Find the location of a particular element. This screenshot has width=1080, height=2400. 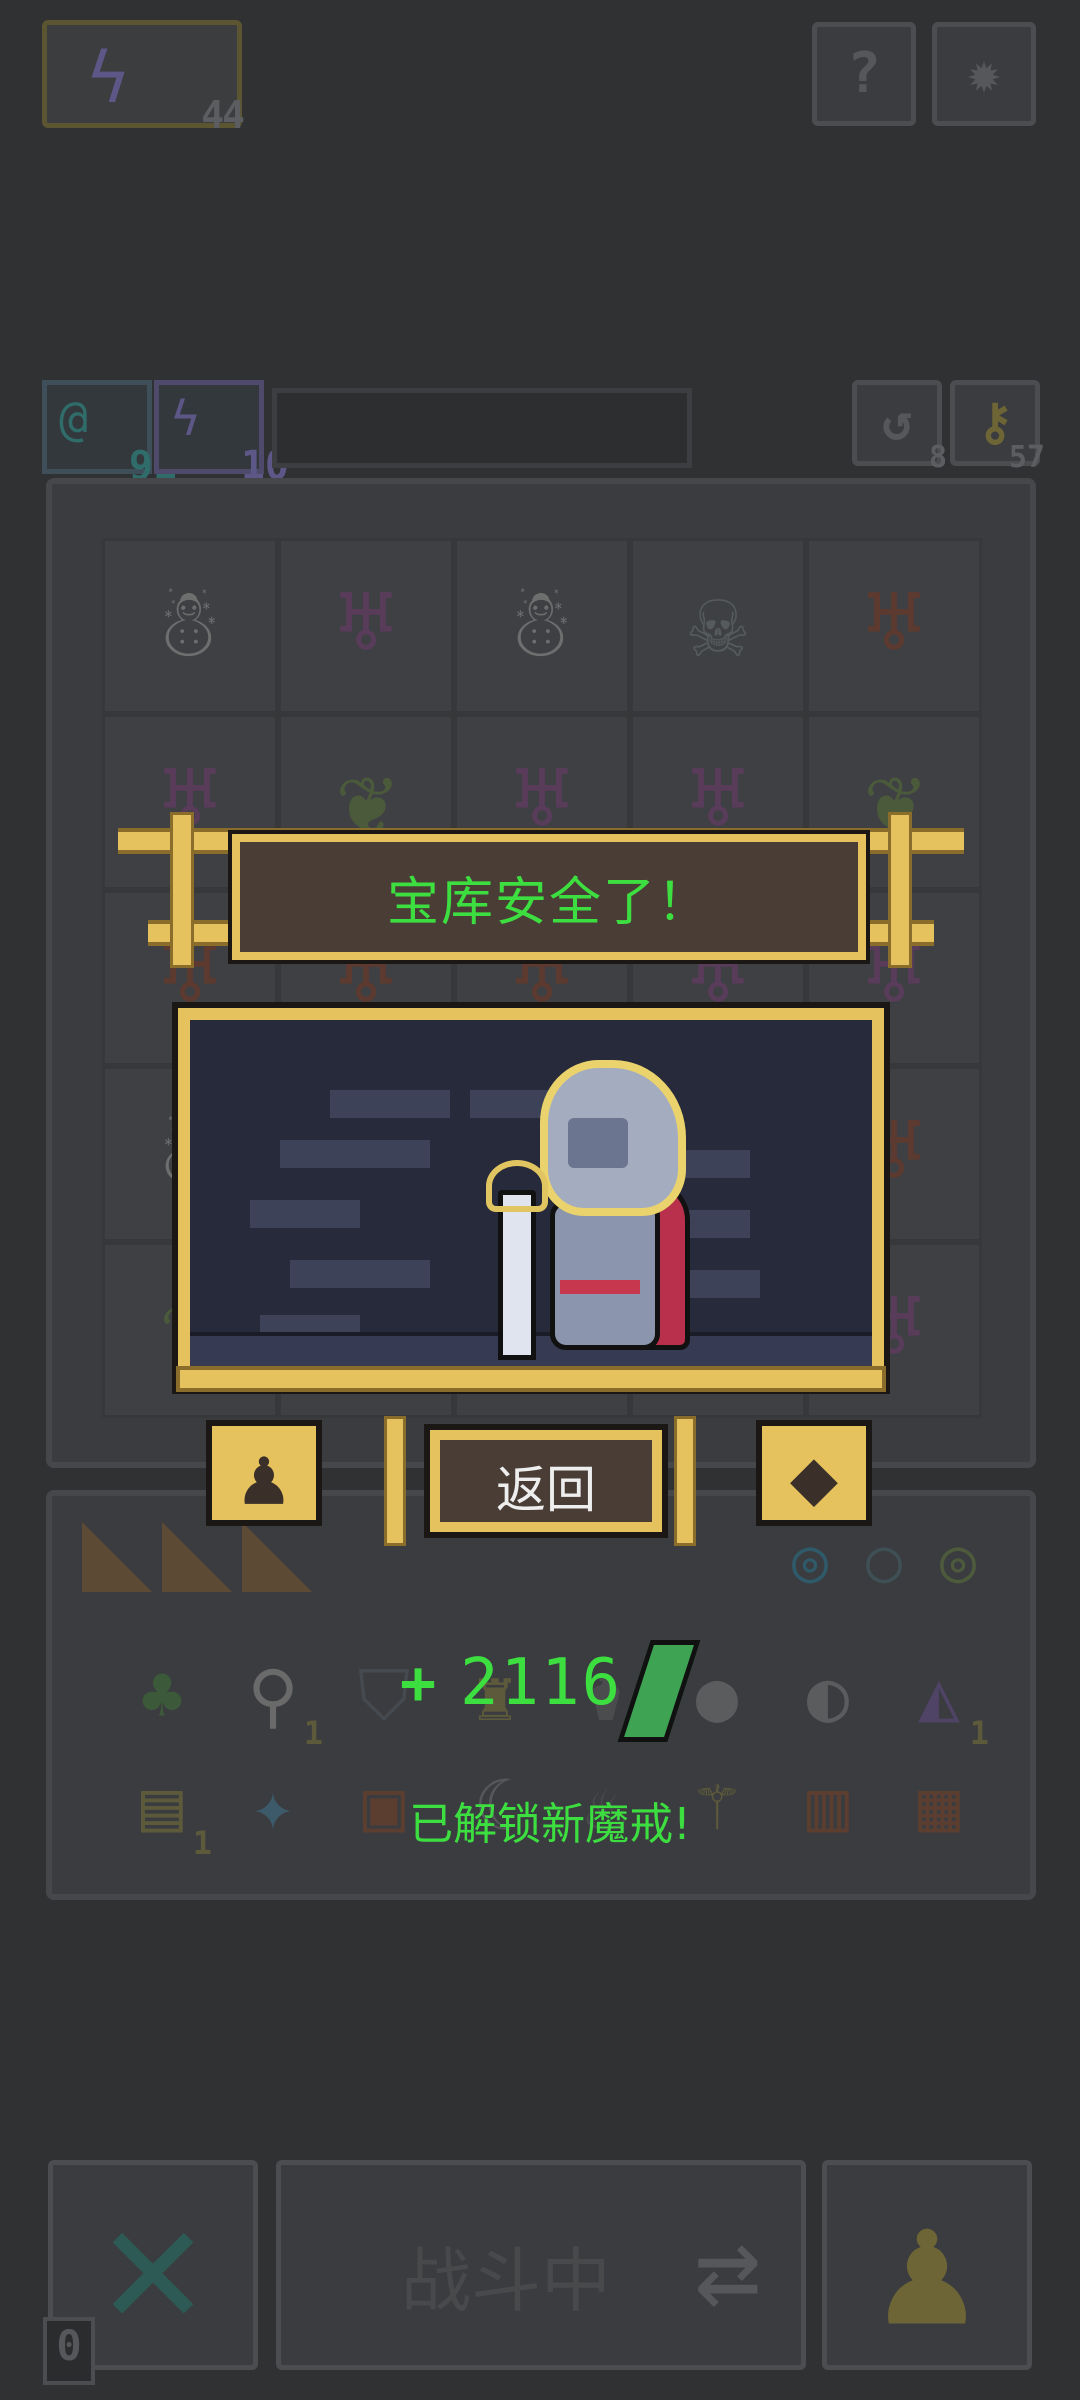

fight-label: 战斗中 is located at coordinates (506, 2281).